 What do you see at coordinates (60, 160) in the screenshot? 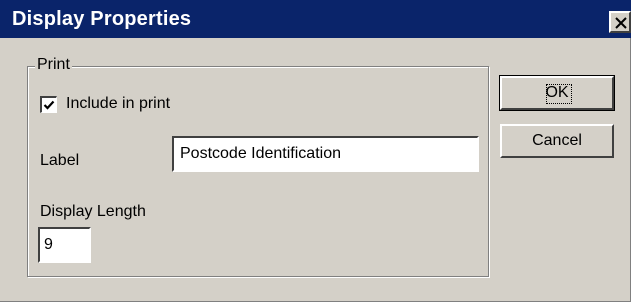
I see `label-field-label: Label` at bounding box center [60, 160].